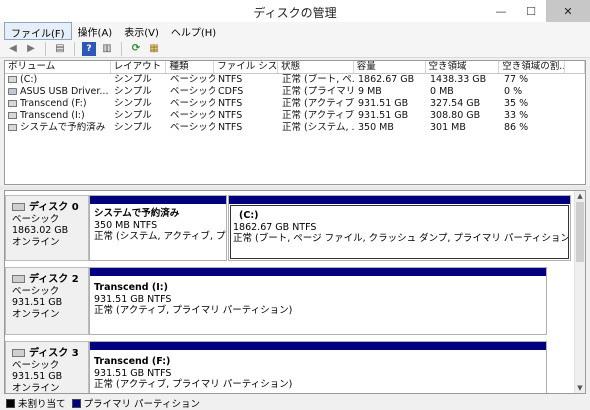 Image resolution: width=590 pixels, height=410 pixels. What do you see at coordinates (190, 67) in the screenshot?
I see `column-header-type: 種類` at bounding box center [190, 67].